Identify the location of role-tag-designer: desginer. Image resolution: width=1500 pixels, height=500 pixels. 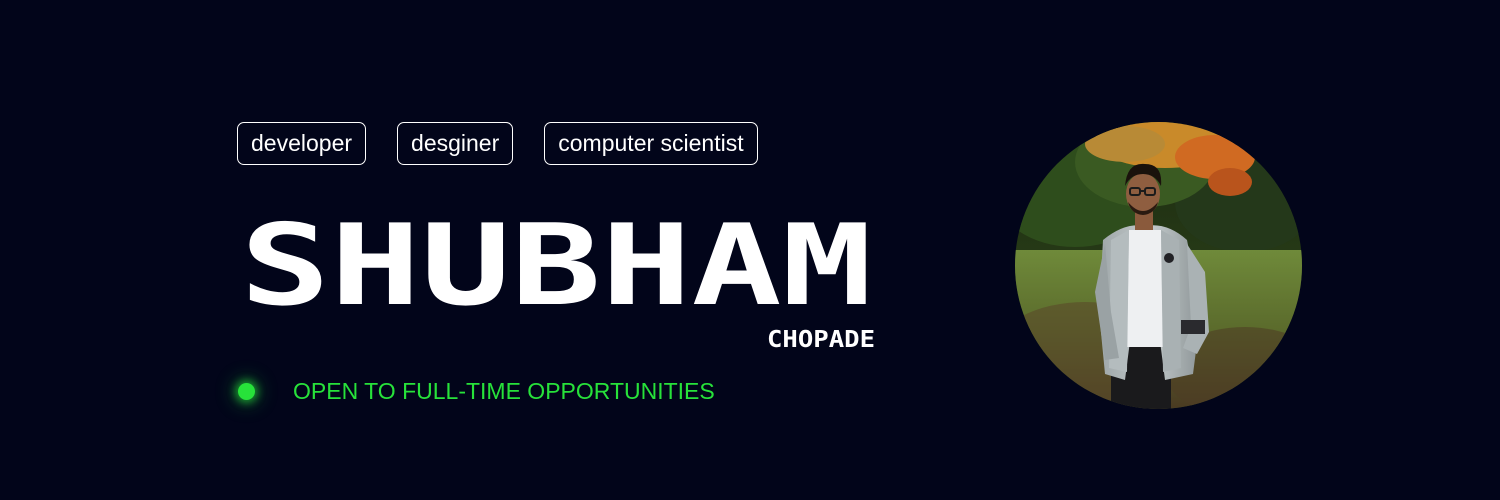
(455, 143).